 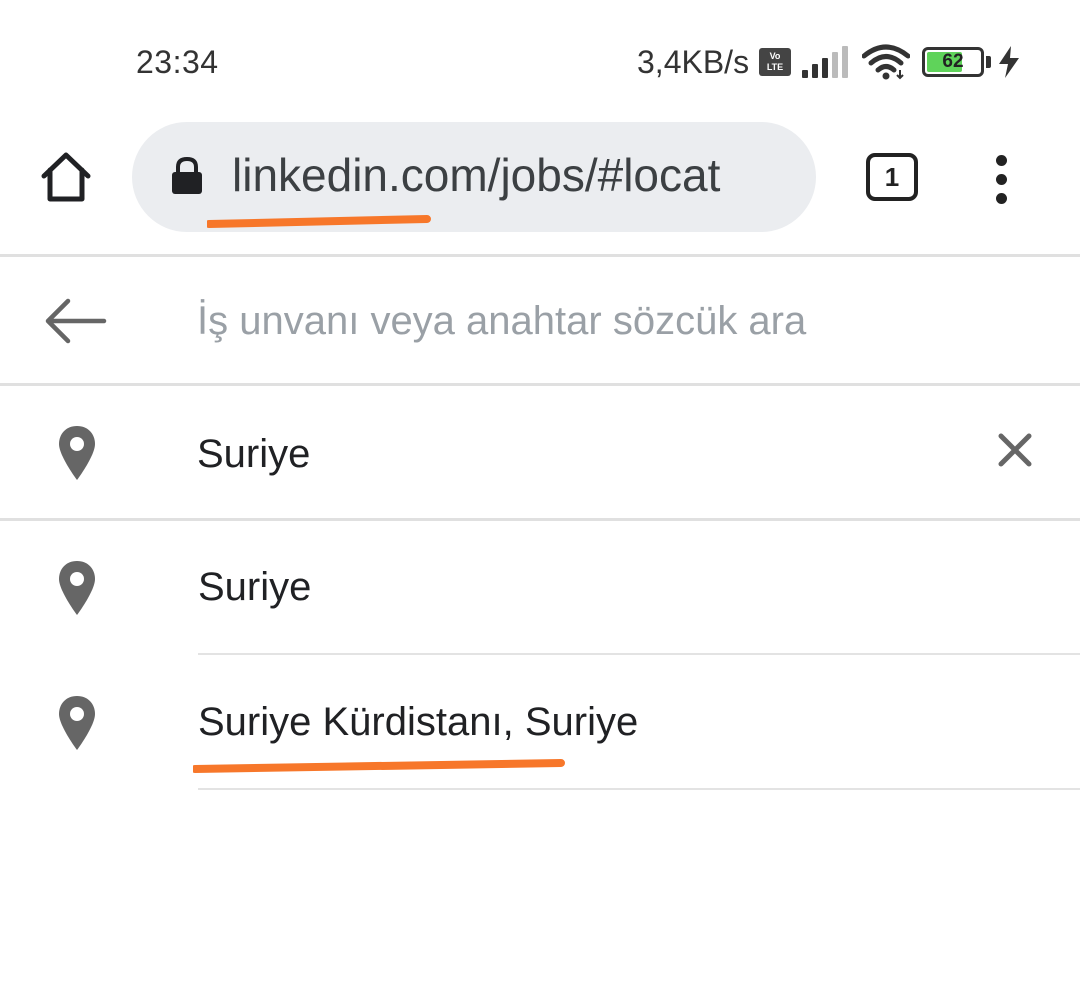 I want to click on status-time: 23:34, so click(x=177, y=62).